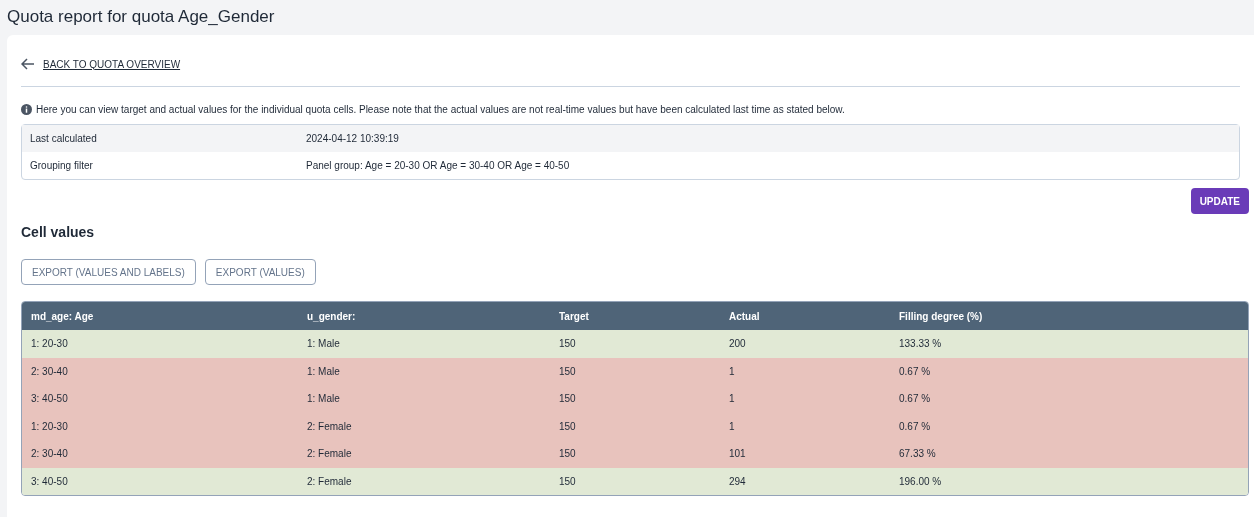 The image size is (1254, 517). Describe the element at coordinates (58, 232) in the screenshot. I see `section-title: Cell values` at that location.